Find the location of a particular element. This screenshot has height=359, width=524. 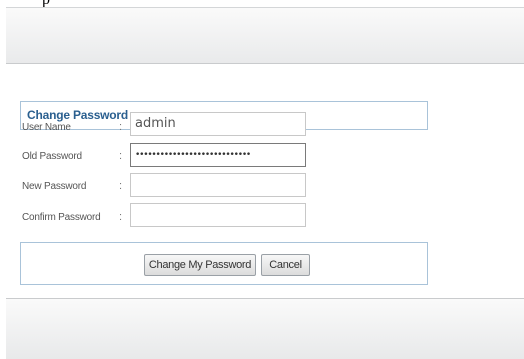

new-password-label: New Password is located at coordinates (54, 186).